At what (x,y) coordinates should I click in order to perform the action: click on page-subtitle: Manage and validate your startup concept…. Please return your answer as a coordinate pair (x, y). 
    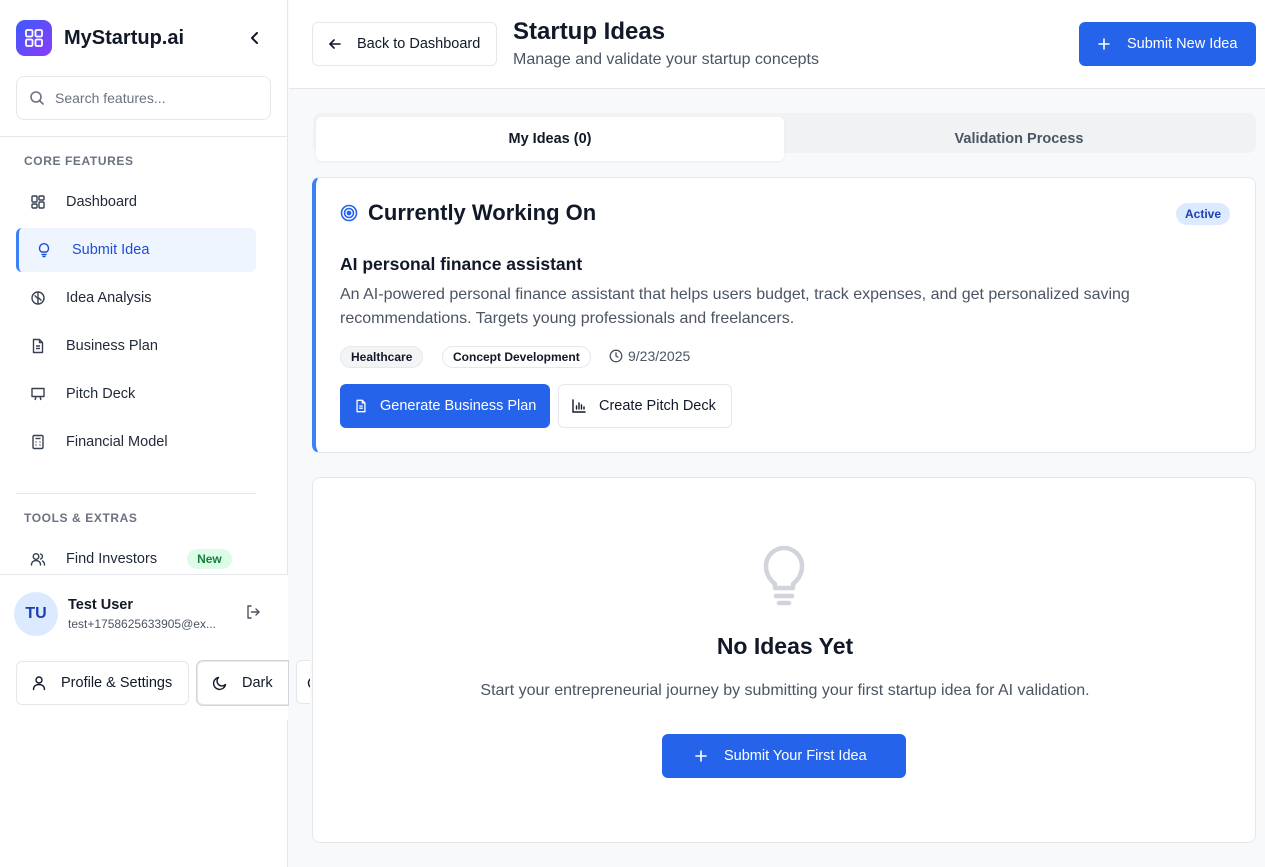
    Looking at the image, I should click on (666, 59).